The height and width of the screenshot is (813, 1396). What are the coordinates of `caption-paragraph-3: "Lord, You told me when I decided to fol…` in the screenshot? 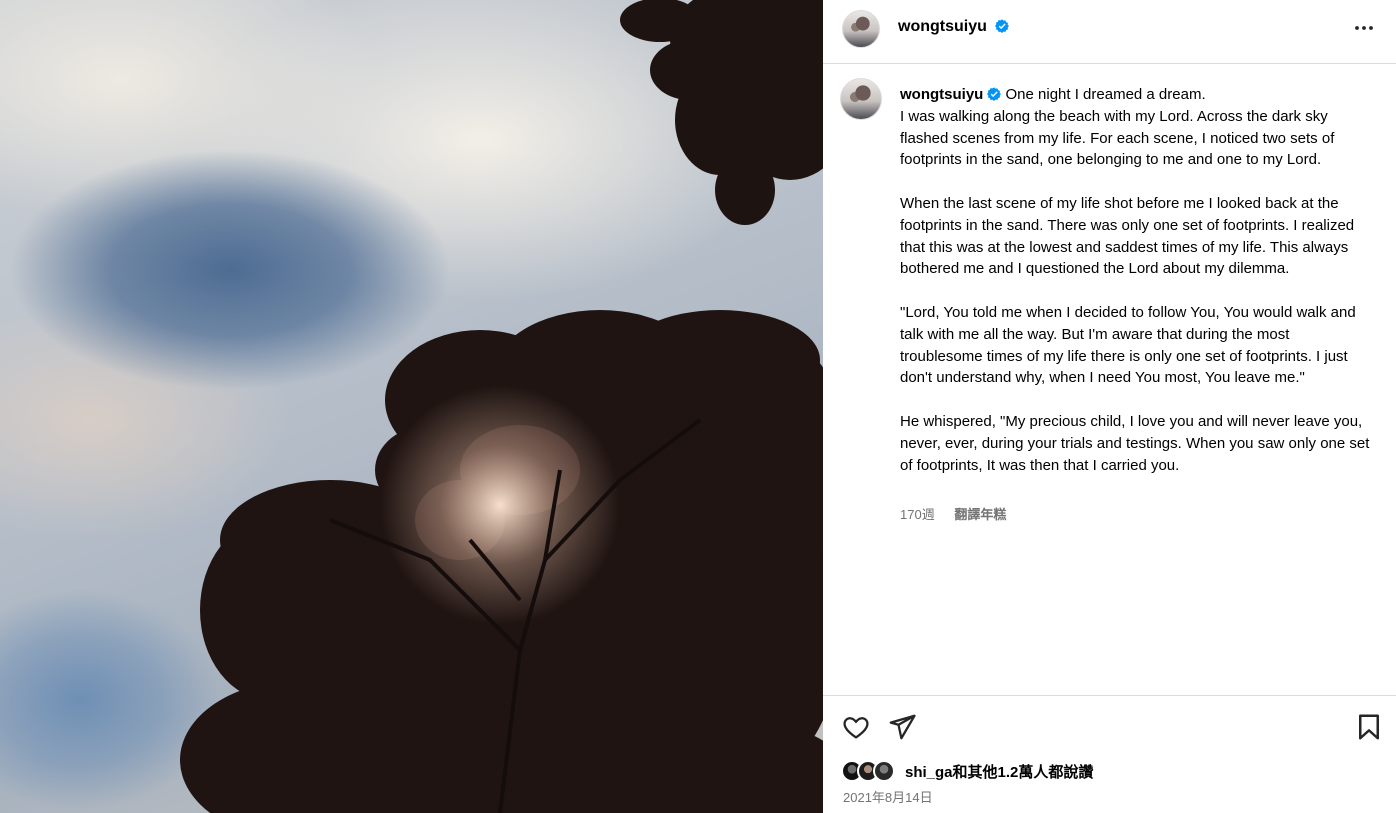 It's located at (1130, 345).